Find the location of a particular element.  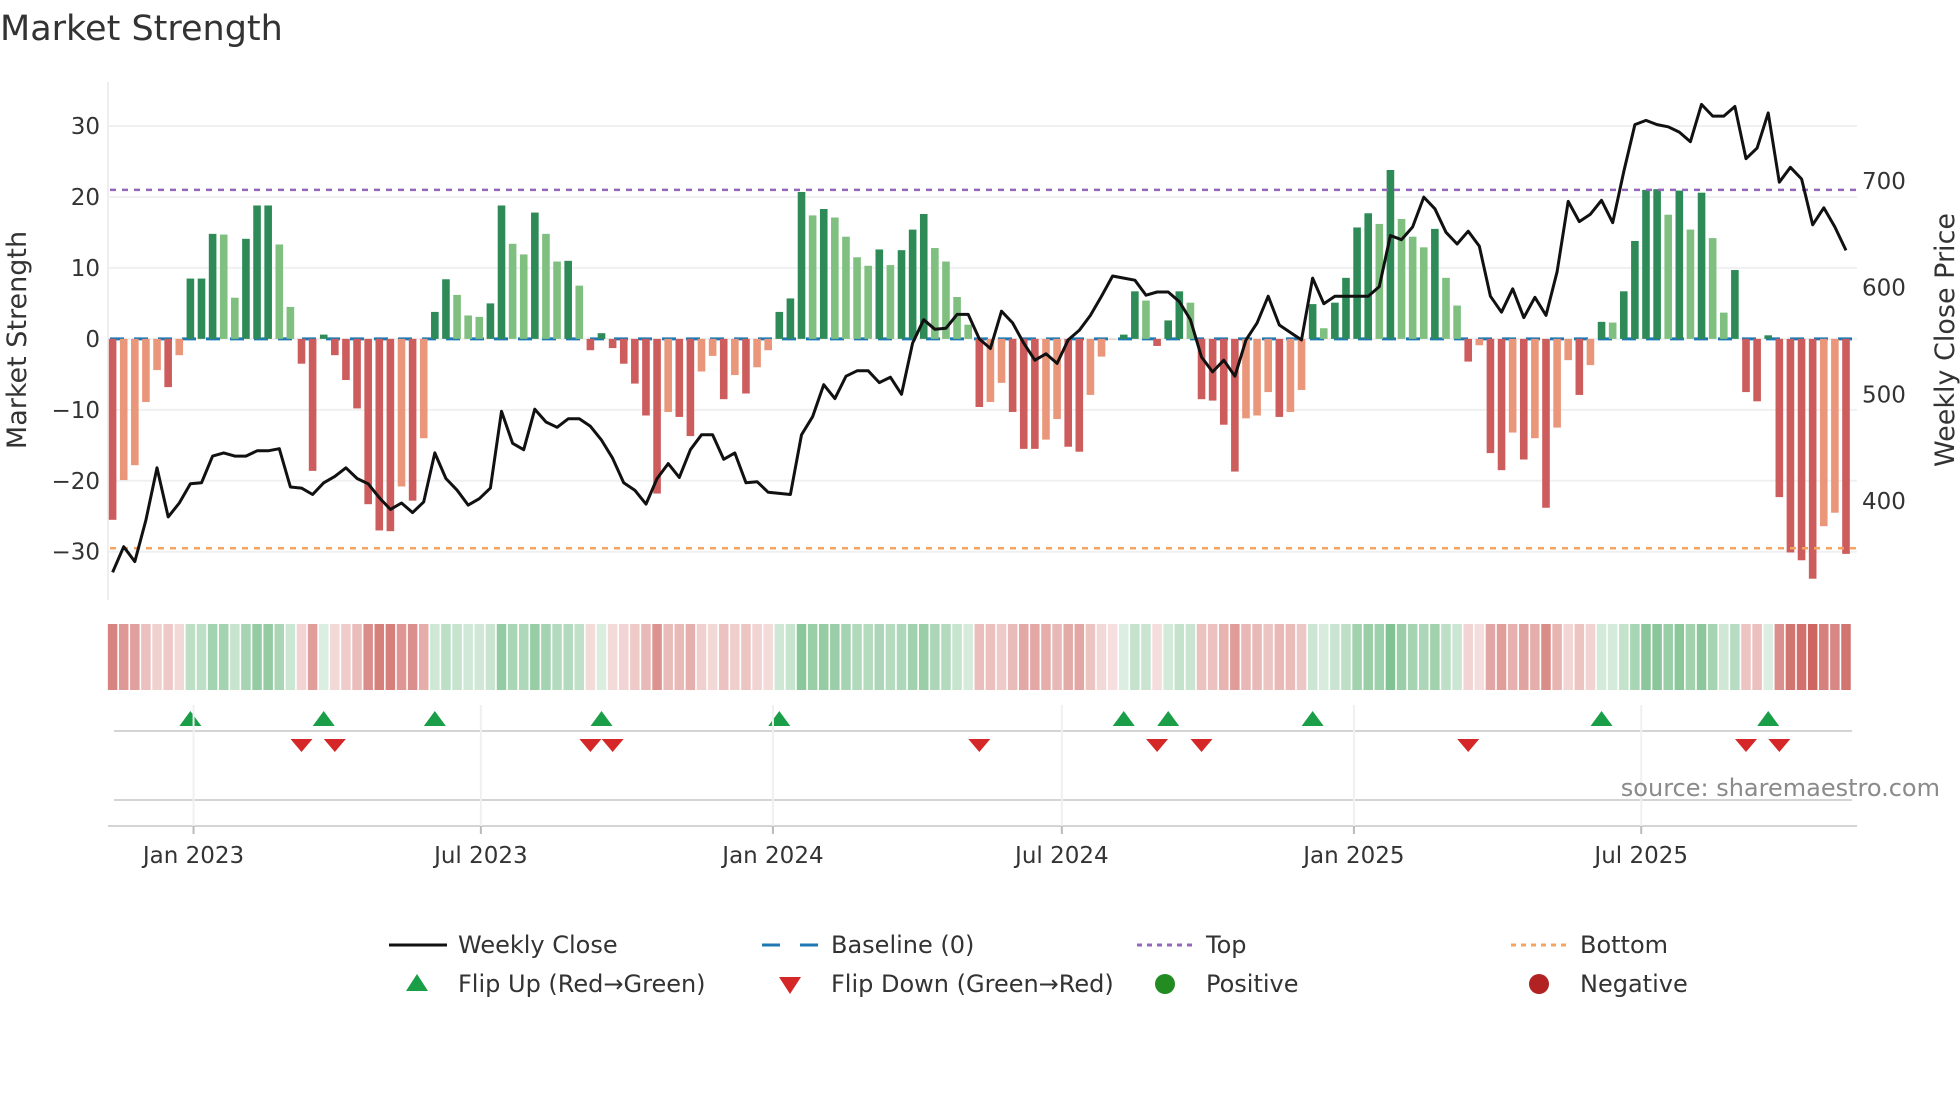

source-note: source: sharemaestro.com is located at coordinates (1780, 788).